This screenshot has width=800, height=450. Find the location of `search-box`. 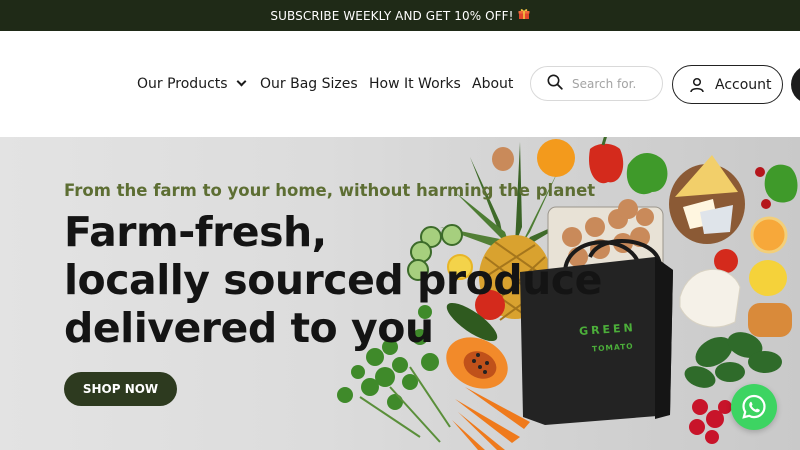

search-box is located at coordinates (596, 83).